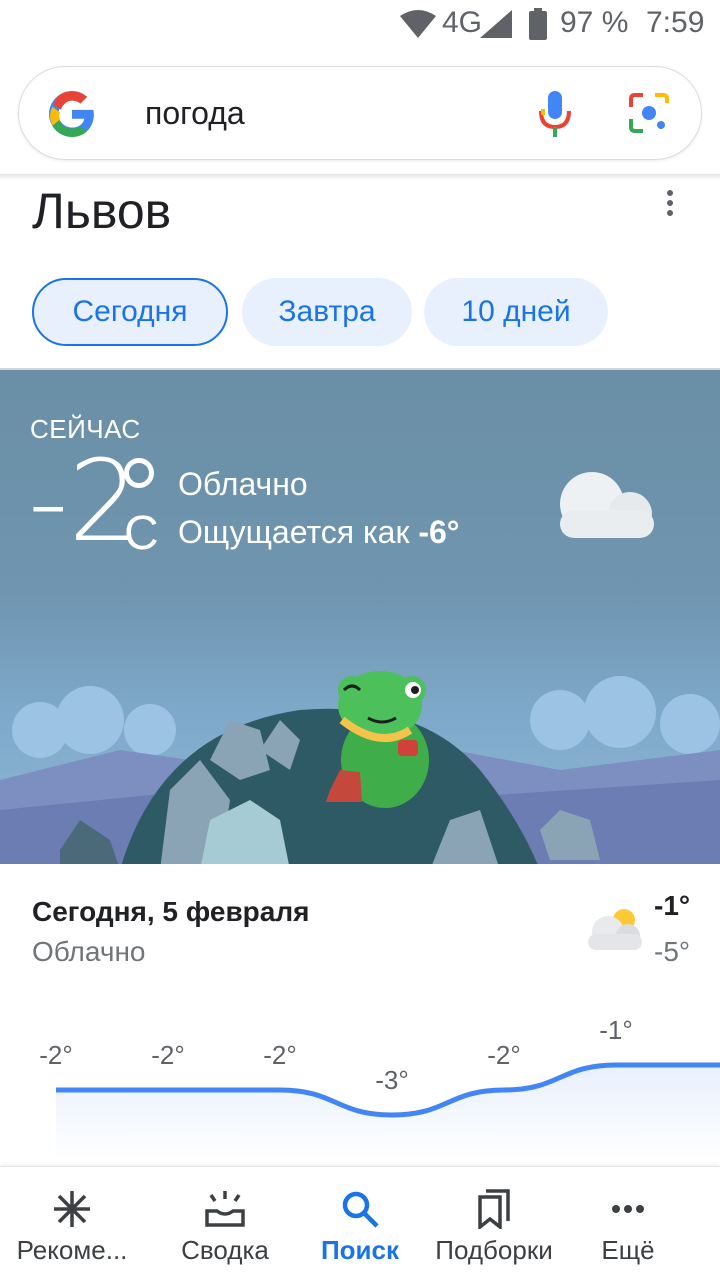  I want to click on partly-cloudy-icon, so click(614, 930).